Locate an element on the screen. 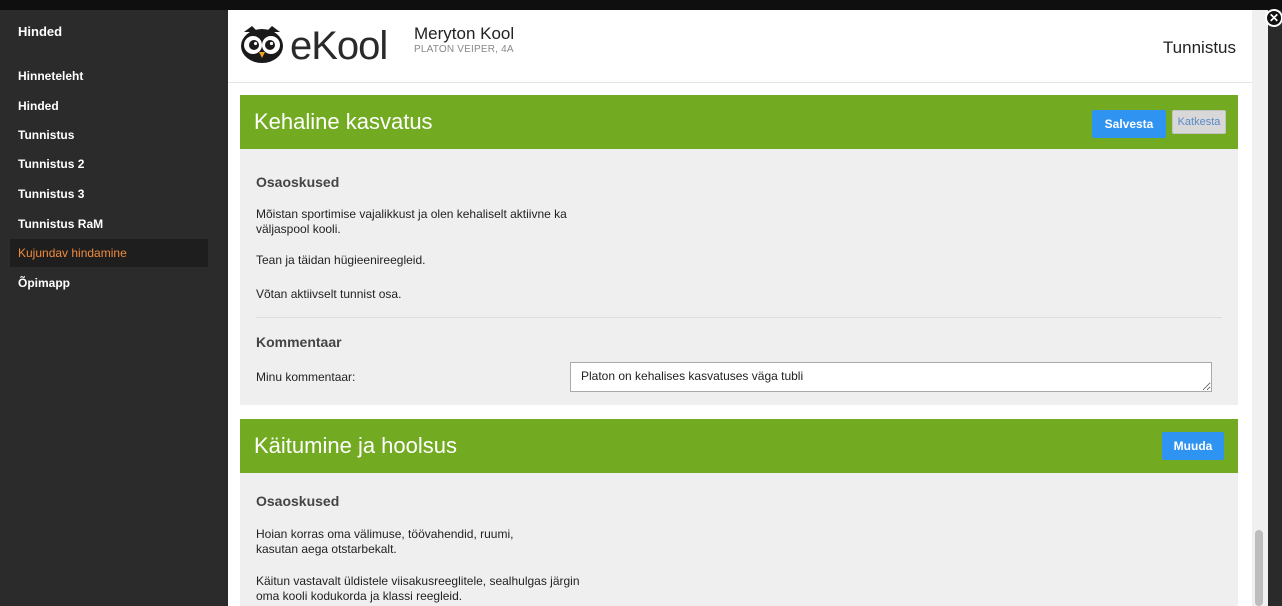 The image size is (1282, 606). sidebar-item-tunnistus-3: Tunnistus 3 is located at coordinates (109, 194).